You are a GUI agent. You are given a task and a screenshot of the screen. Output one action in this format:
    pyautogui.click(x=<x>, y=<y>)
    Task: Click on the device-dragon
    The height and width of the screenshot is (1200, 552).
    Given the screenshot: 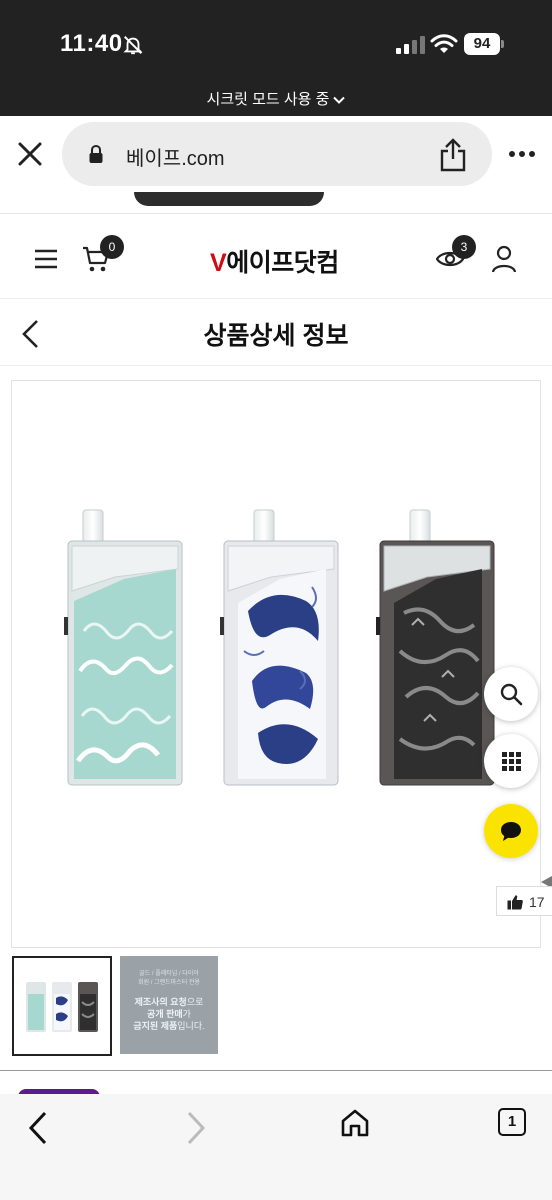 What is the action you would take?
    pyautogui.click(x=435, y=647)
    